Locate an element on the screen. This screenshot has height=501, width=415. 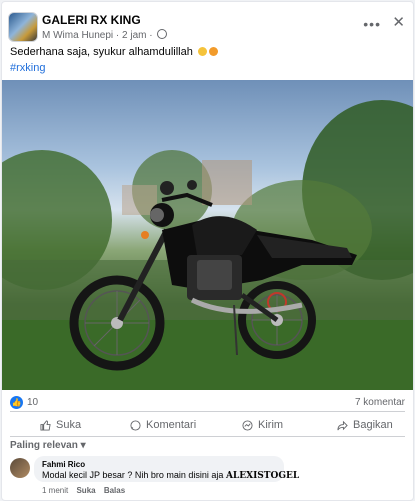
commenter-avatar is located at coordinates (20, 468).